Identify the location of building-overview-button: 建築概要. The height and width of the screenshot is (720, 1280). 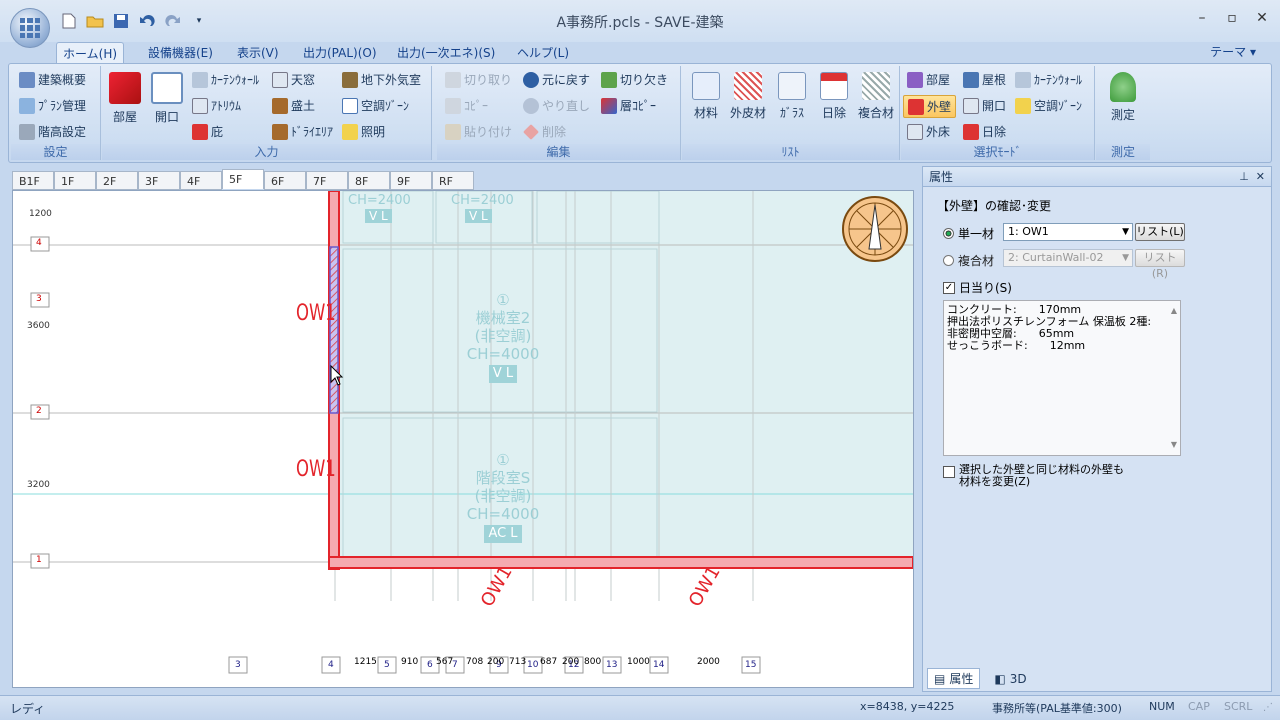
(52, 79).